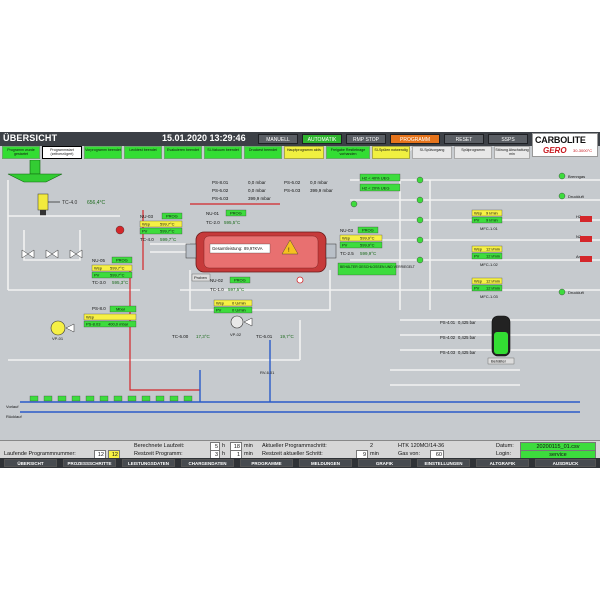 Image resolution: width=600 pixels, height=600 pixels. Describe the element at coordinates (203, 336) in the screenshot. I see `tc600-value: 17,3°C` at that location.